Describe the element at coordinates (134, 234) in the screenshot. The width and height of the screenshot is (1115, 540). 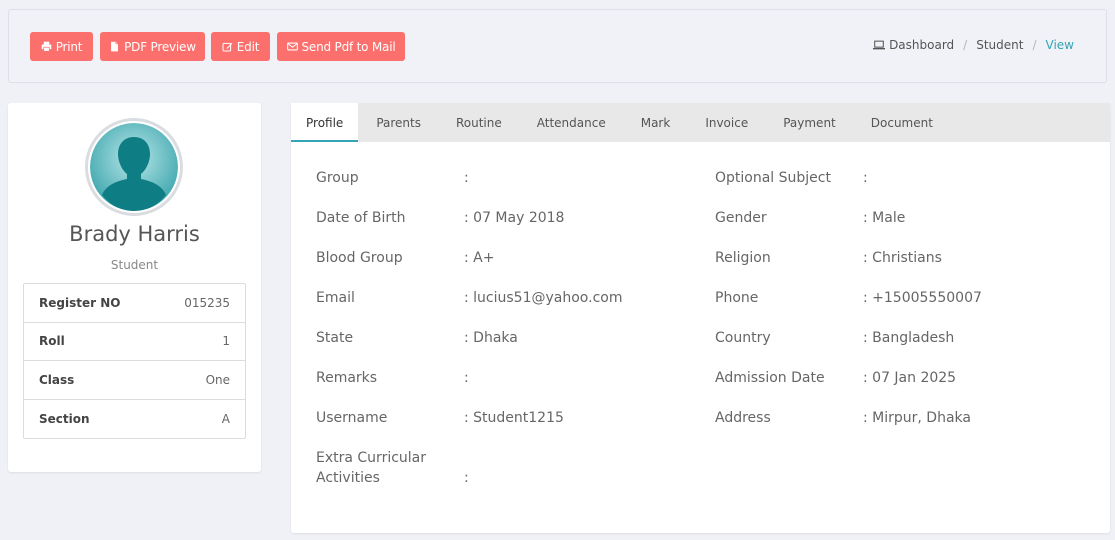
I see `student-name: Brady Harris` at that location.